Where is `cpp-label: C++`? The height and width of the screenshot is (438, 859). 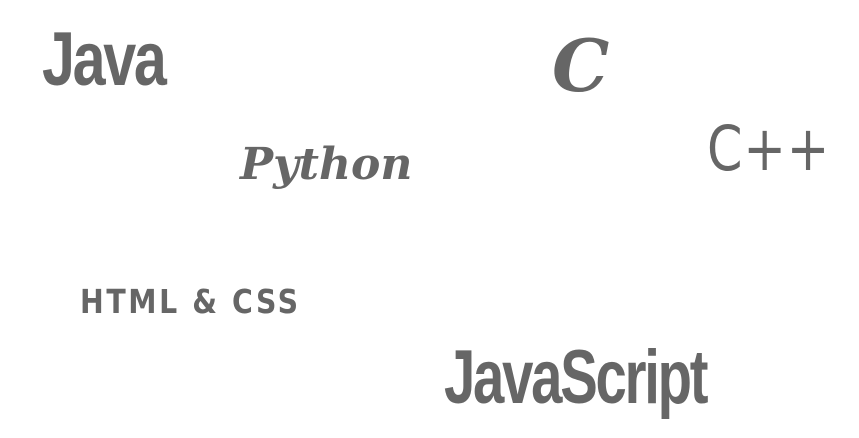 cpp-label: C++ is located at coordinates (769, 148).